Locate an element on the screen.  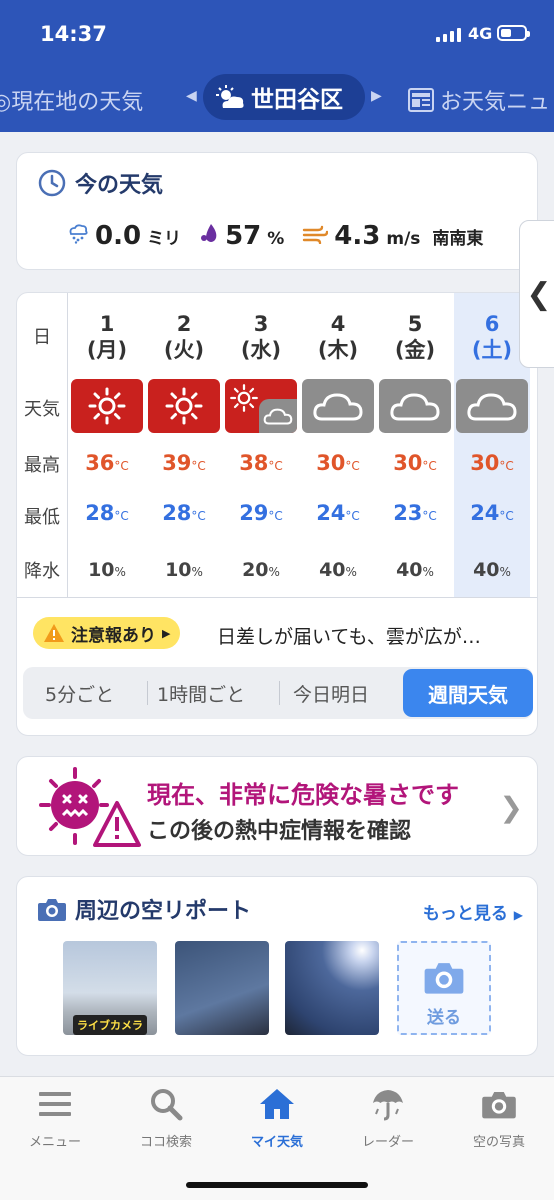
sky-report-title: 周辺の空リポート is located at coordinates (144, 909).